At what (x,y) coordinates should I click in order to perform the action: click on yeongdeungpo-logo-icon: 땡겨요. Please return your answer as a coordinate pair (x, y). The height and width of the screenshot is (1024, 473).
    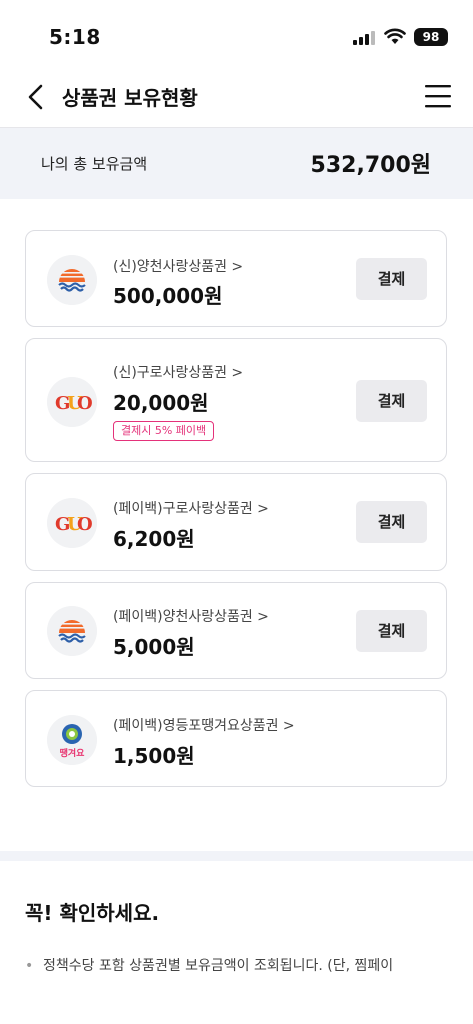
    Looking at the image, I should click on (72, 740).